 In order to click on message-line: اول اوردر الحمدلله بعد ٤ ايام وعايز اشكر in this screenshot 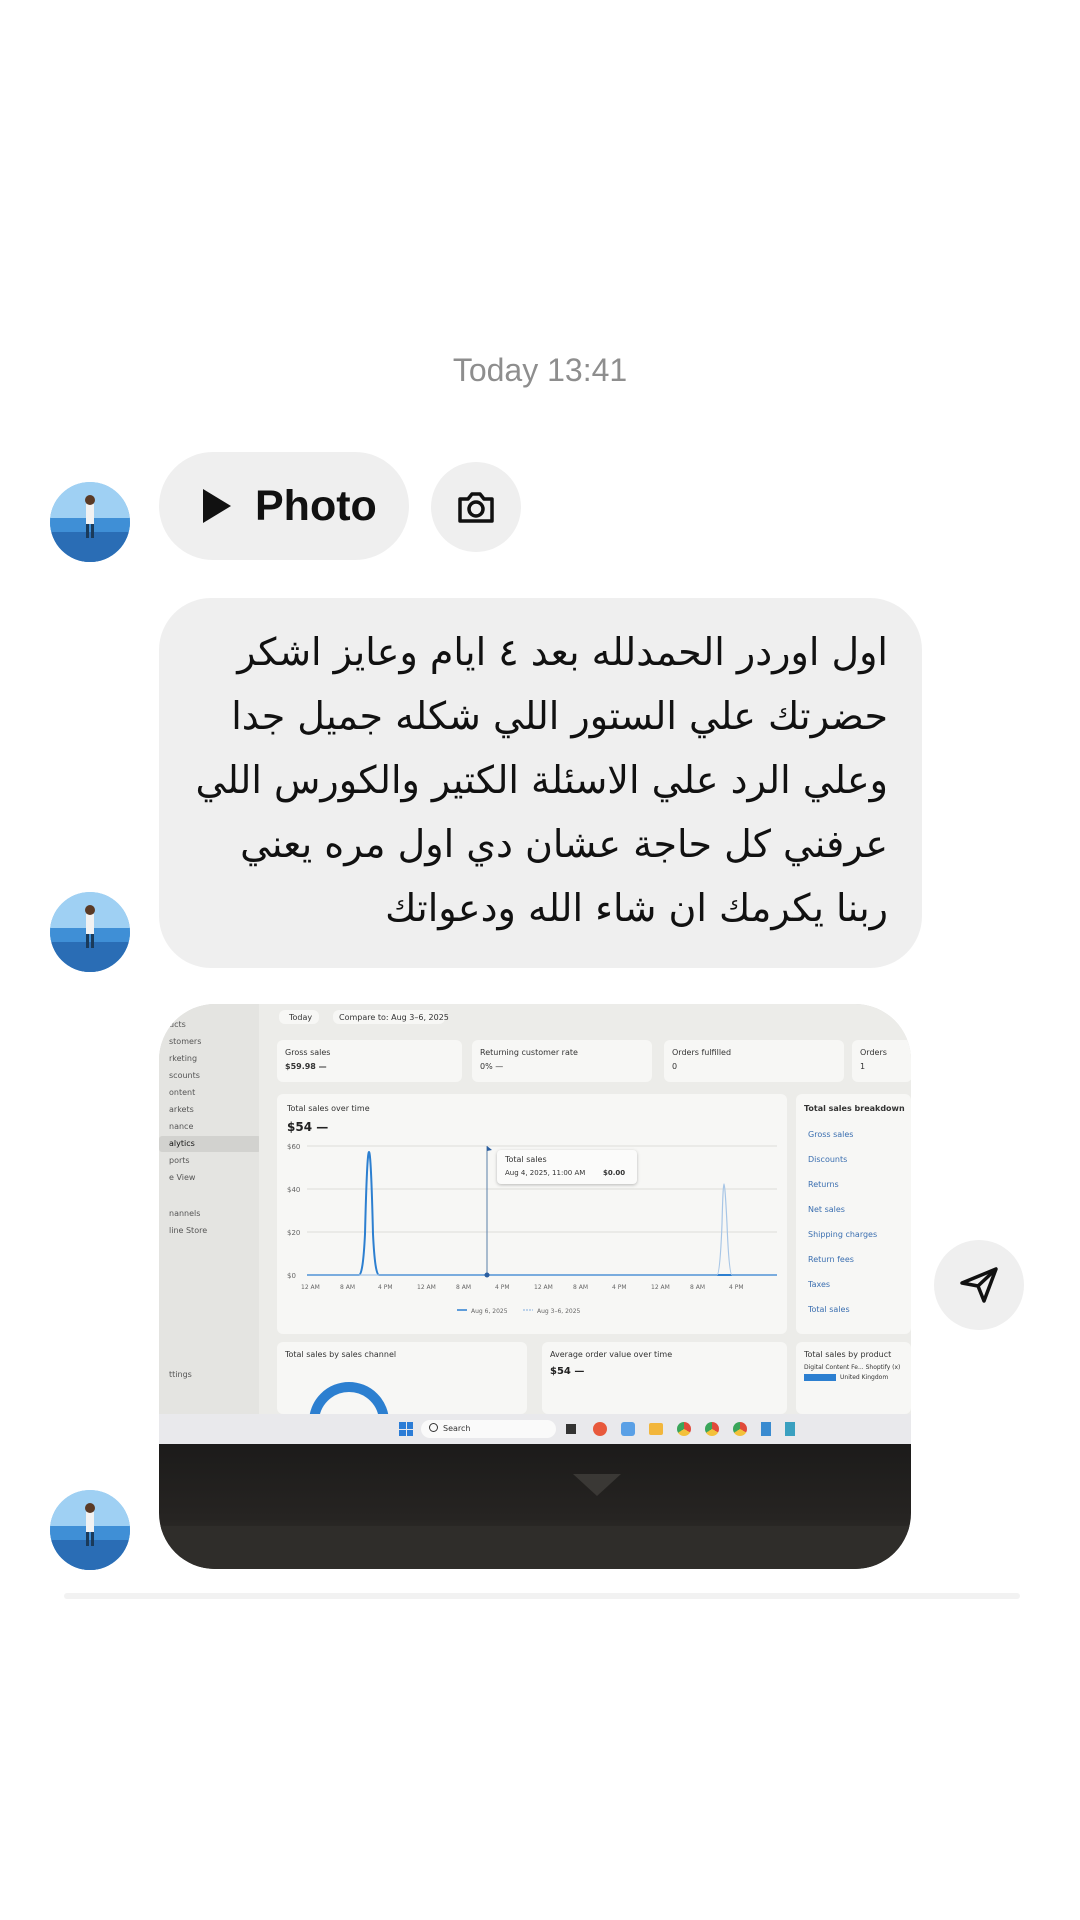, I will do `click(562, 652)`.